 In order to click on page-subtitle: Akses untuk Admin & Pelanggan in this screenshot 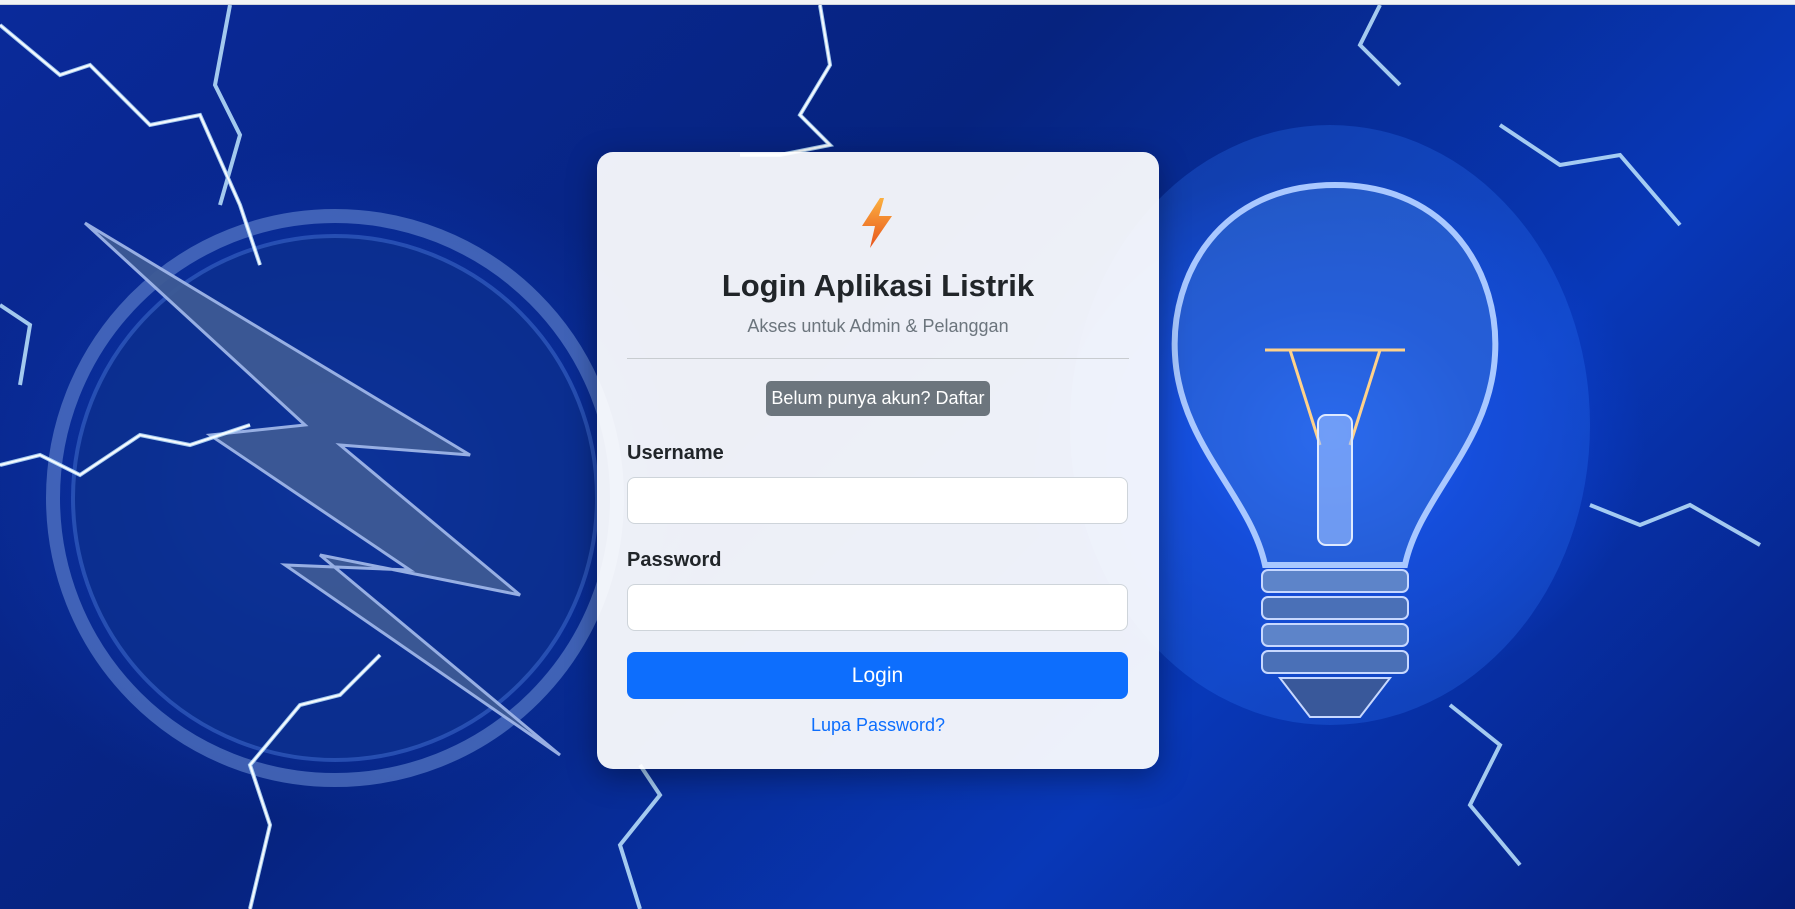, I will do `click(878, 326)`.